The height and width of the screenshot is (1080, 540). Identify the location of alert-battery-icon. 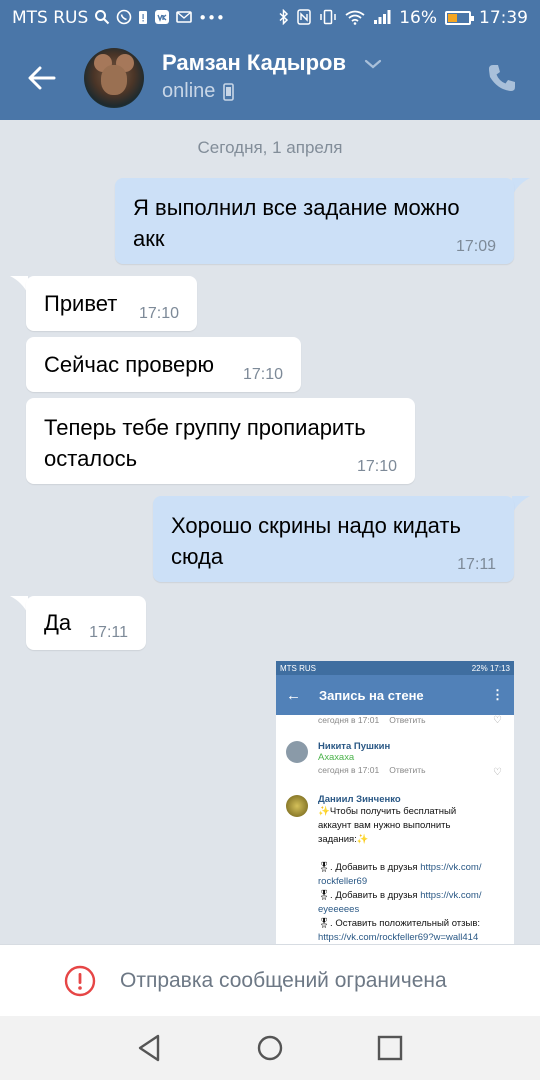
(143, 18).